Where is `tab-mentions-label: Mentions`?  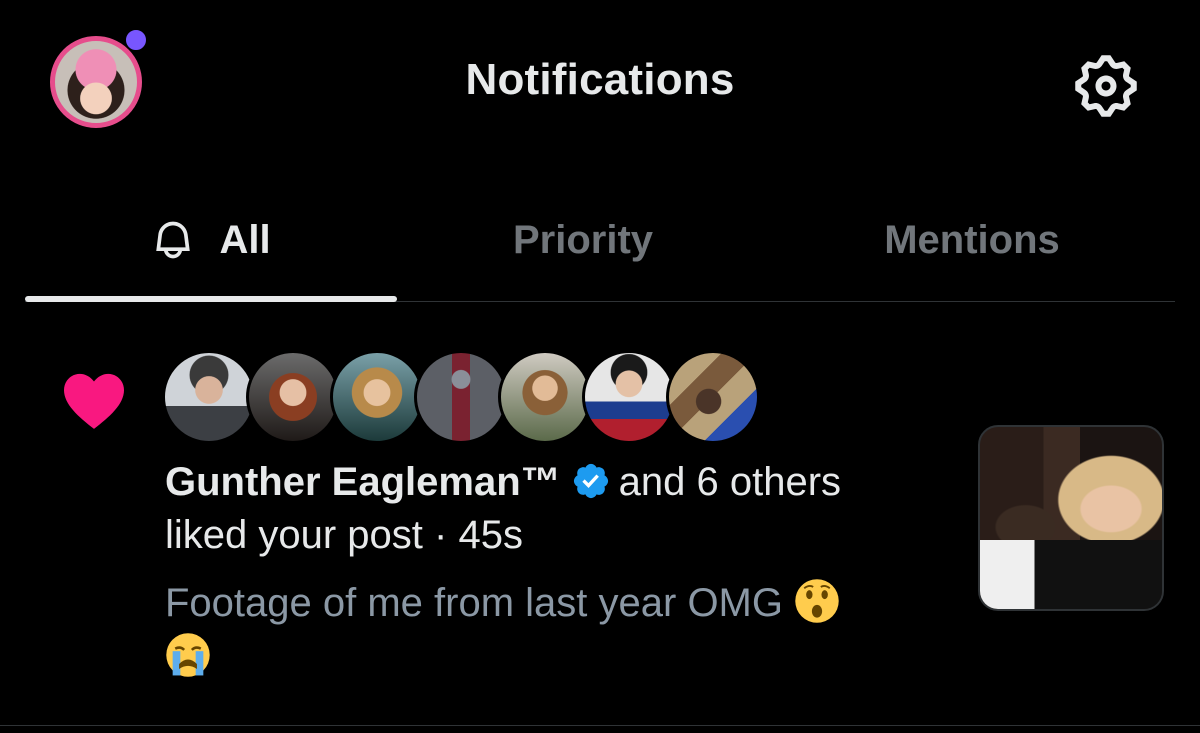
tab-mentions-label: Mentions is located at coordinates (972, 239).